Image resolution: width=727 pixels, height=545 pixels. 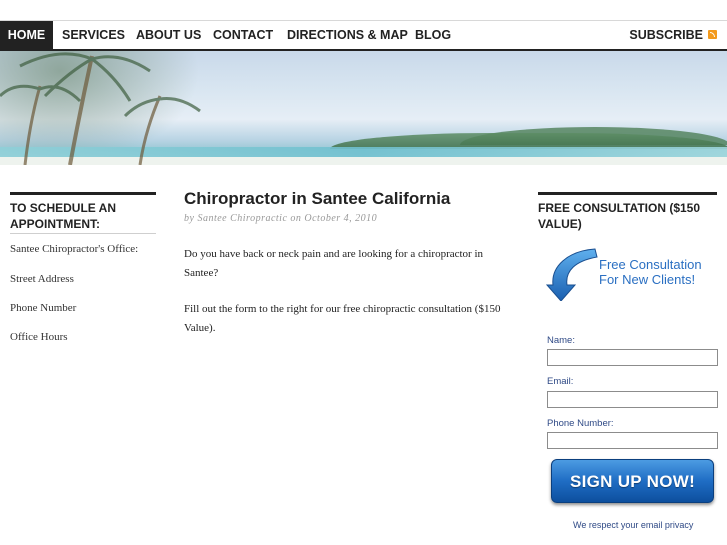 What do you see at coordinates (39, 337) in the screenshot?
I see `office-hours: Office Hours` at bounding box center [39, 337].